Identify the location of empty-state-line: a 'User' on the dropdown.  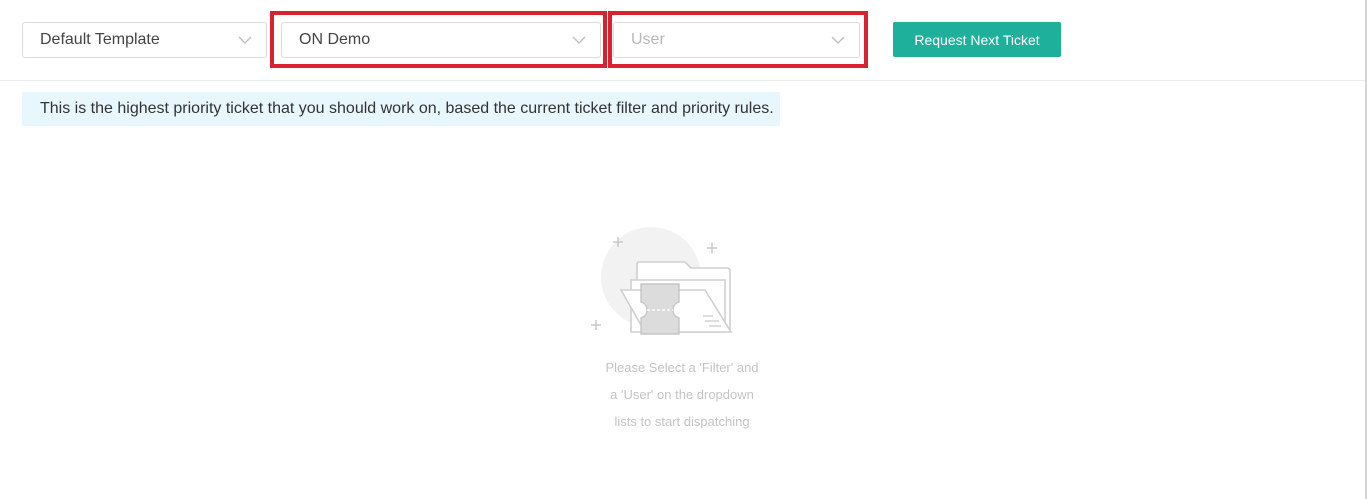
(682, 394).